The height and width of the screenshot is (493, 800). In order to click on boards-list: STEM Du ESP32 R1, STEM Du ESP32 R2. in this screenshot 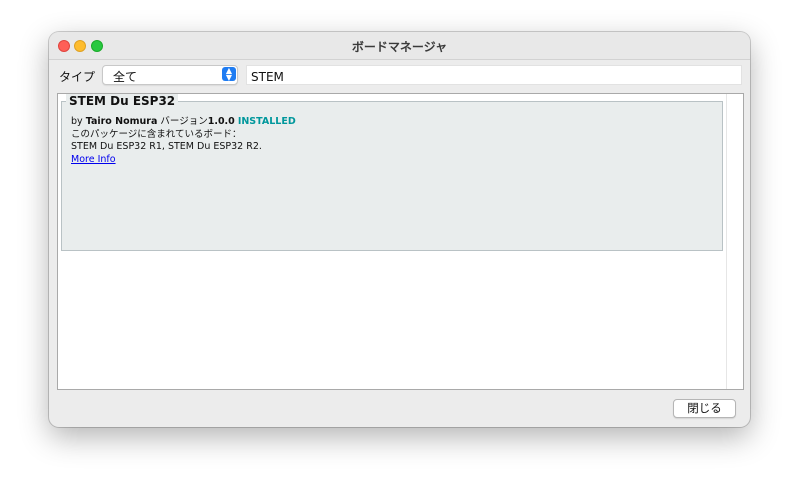, I will do `click(166, 147)`.